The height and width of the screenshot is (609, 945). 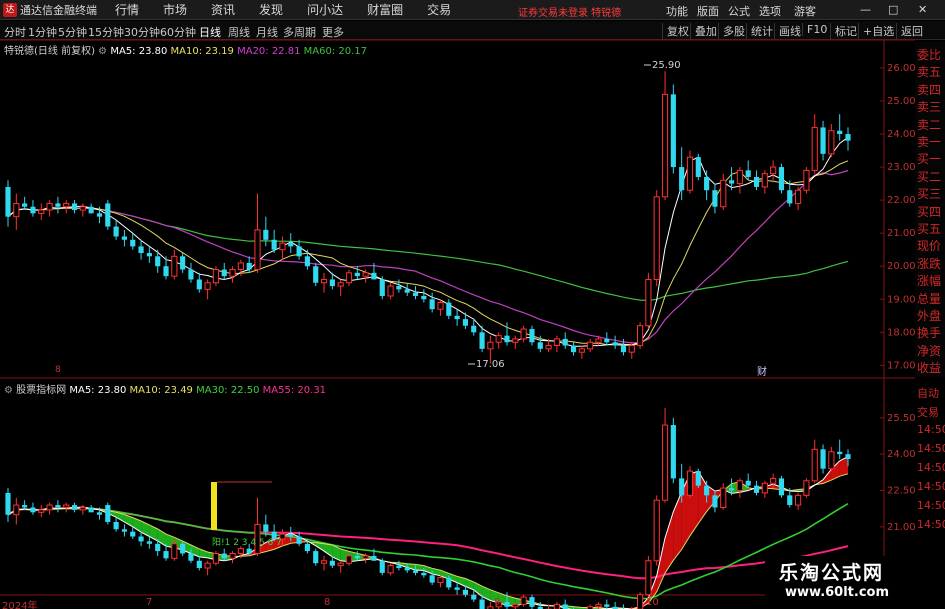 I want to click on quote-field-label: 买二, so click(x=929, y=176).